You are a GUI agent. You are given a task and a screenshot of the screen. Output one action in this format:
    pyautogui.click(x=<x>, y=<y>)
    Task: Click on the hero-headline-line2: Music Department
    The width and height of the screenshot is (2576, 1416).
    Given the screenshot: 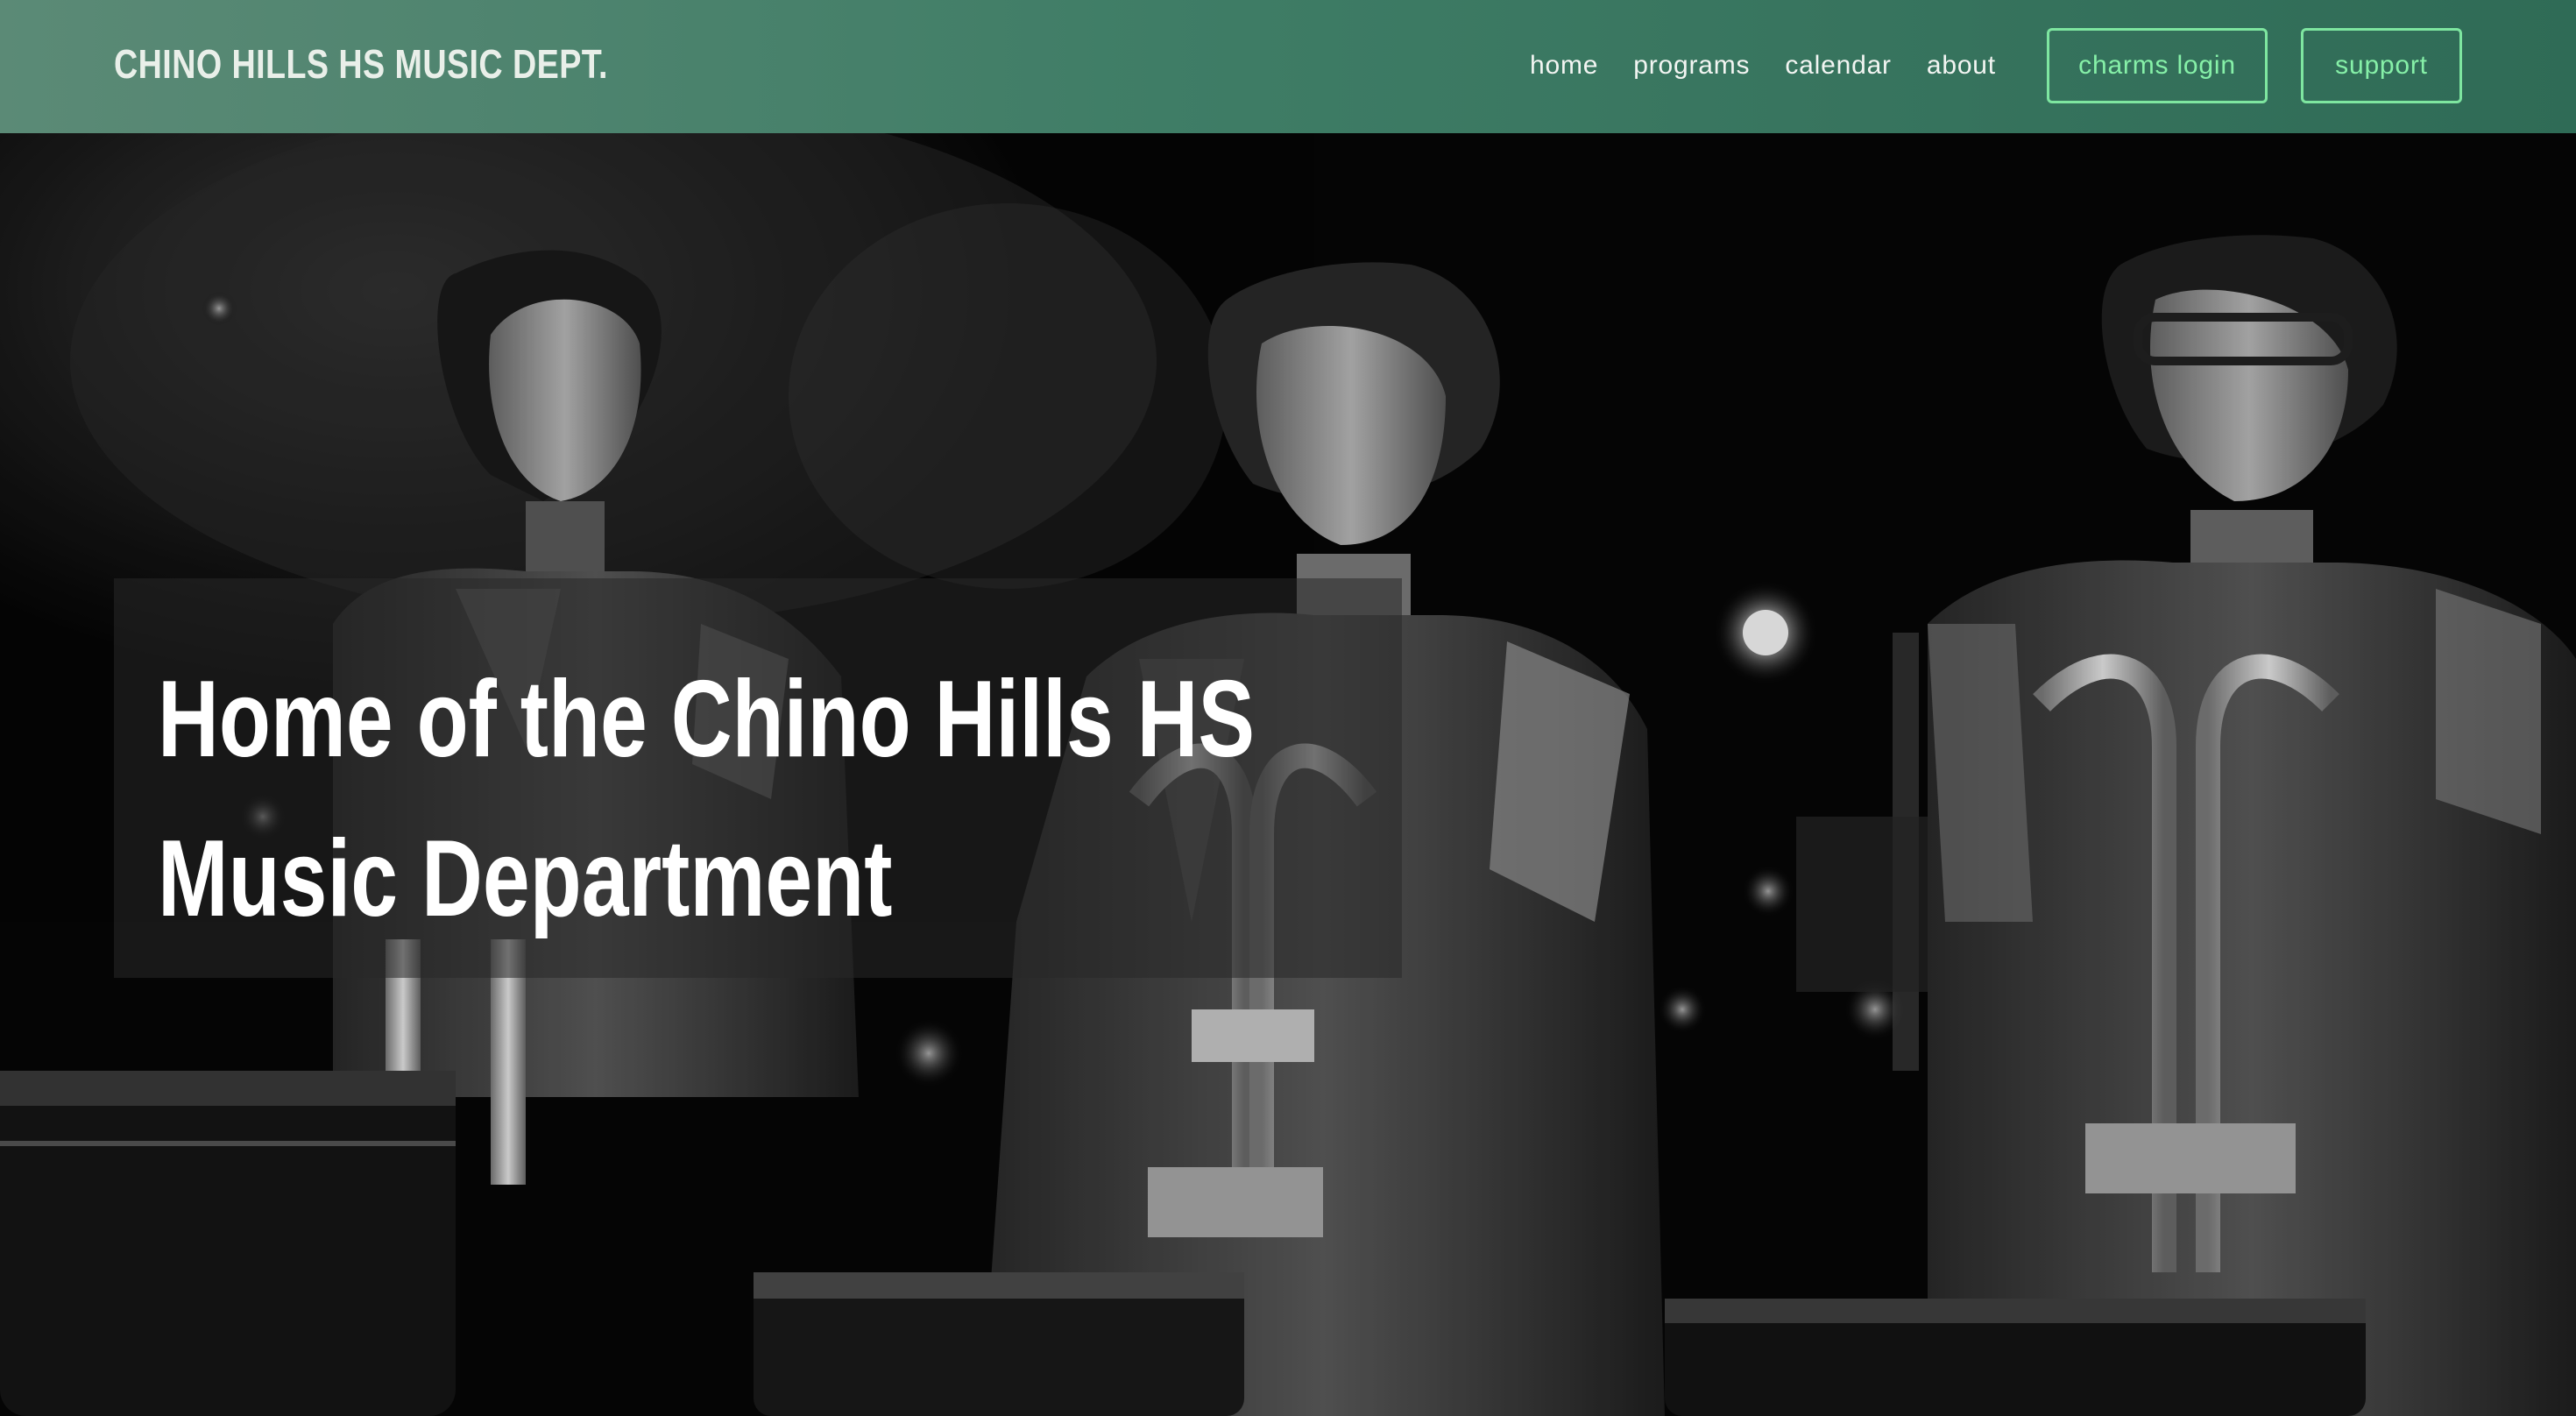 What is the action you would take?
    pyautogui.click(x=525, y=878)
    